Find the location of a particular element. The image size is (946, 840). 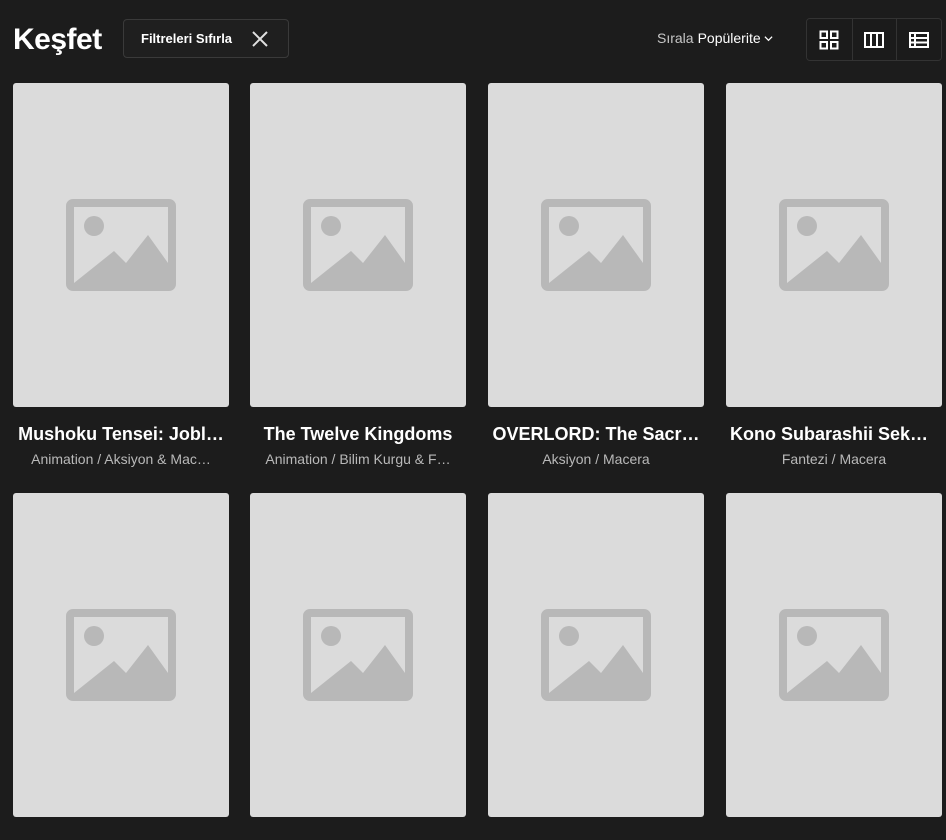

card-genres: Aksiyon / Macera is located at coordinates (596, 459).